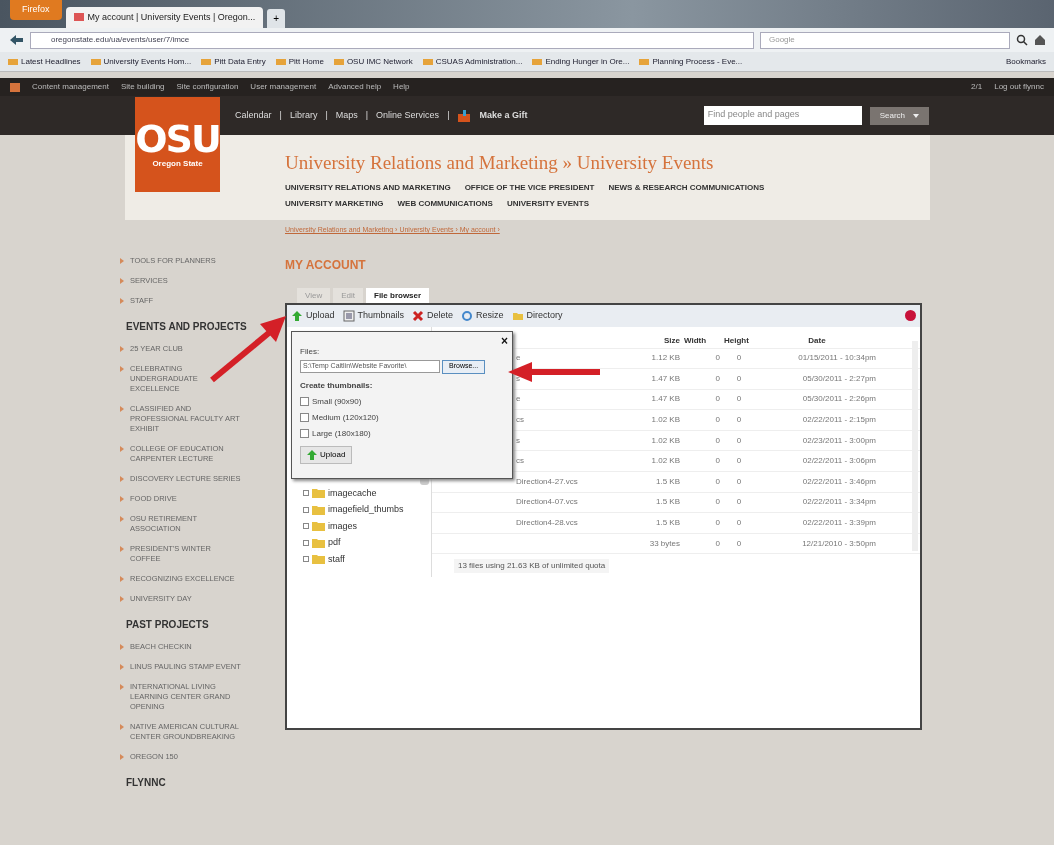 Image resolution: width=1054 pixels, height=845 pixels. What do you see at coordinates (464, 115) in the screenshot?
I see `gift-icon` at bounding box center [464, 115].